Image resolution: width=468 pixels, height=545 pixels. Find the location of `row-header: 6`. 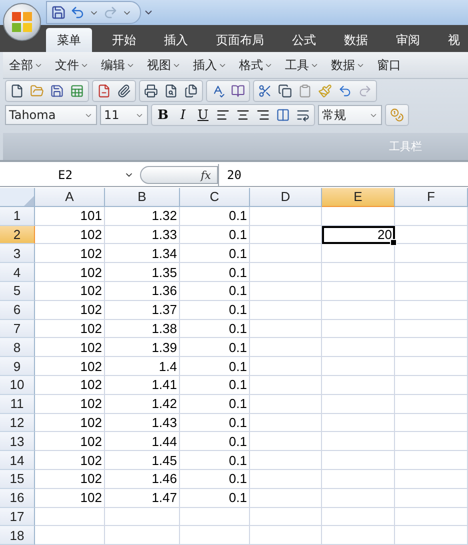

row-header: 6 is located at coordinates (17, 310).